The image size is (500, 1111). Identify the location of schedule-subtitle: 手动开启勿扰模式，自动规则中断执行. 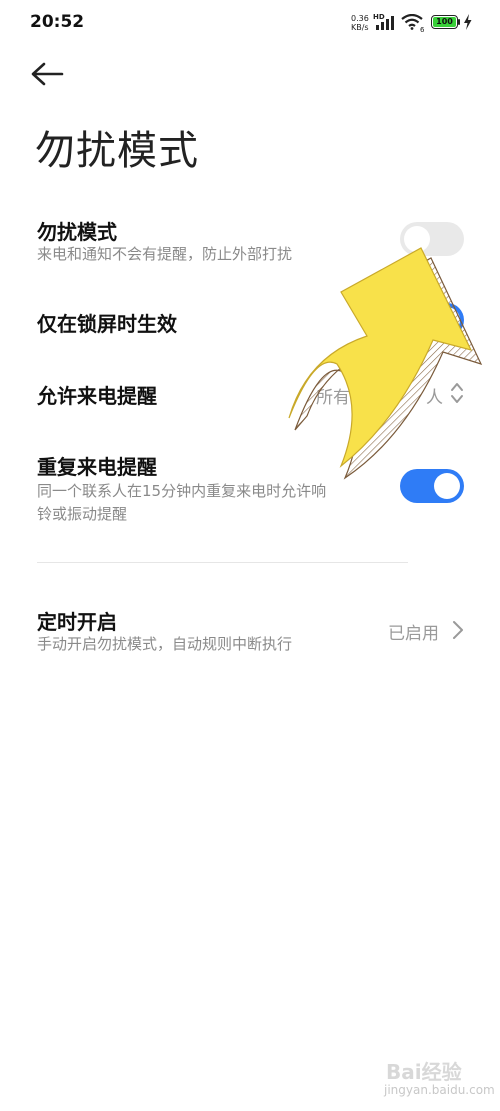
(165, 644).